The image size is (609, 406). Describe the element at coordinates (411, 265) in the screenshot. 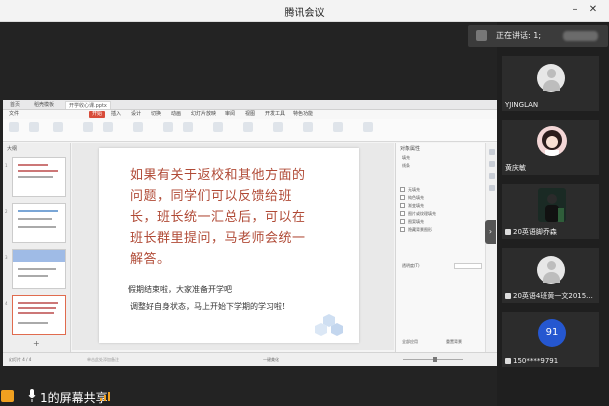

I see `transparency-label: 透明度(T)` at that location.